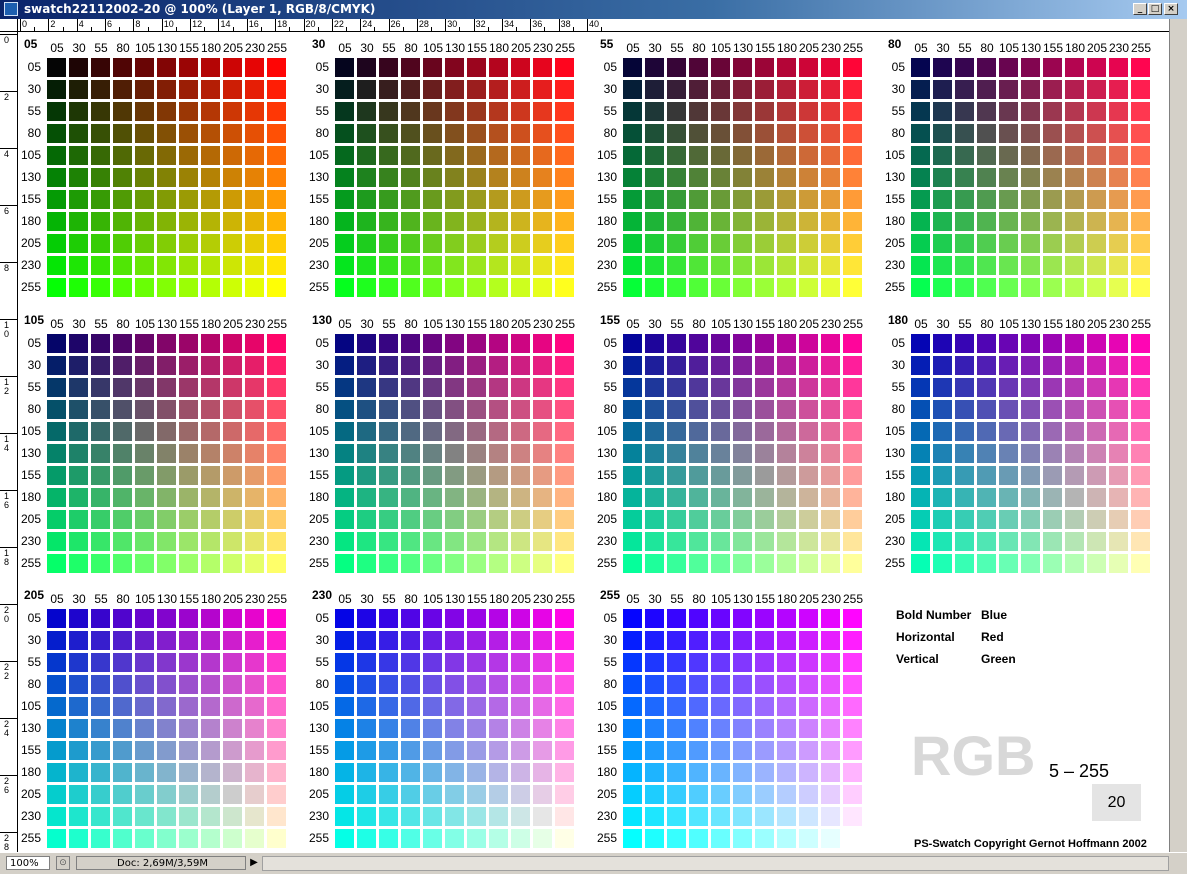  What do you see at coordinates (610, 133) in the screenshot?
I see `green-row-label: 80` at bounding box center [610, 133].